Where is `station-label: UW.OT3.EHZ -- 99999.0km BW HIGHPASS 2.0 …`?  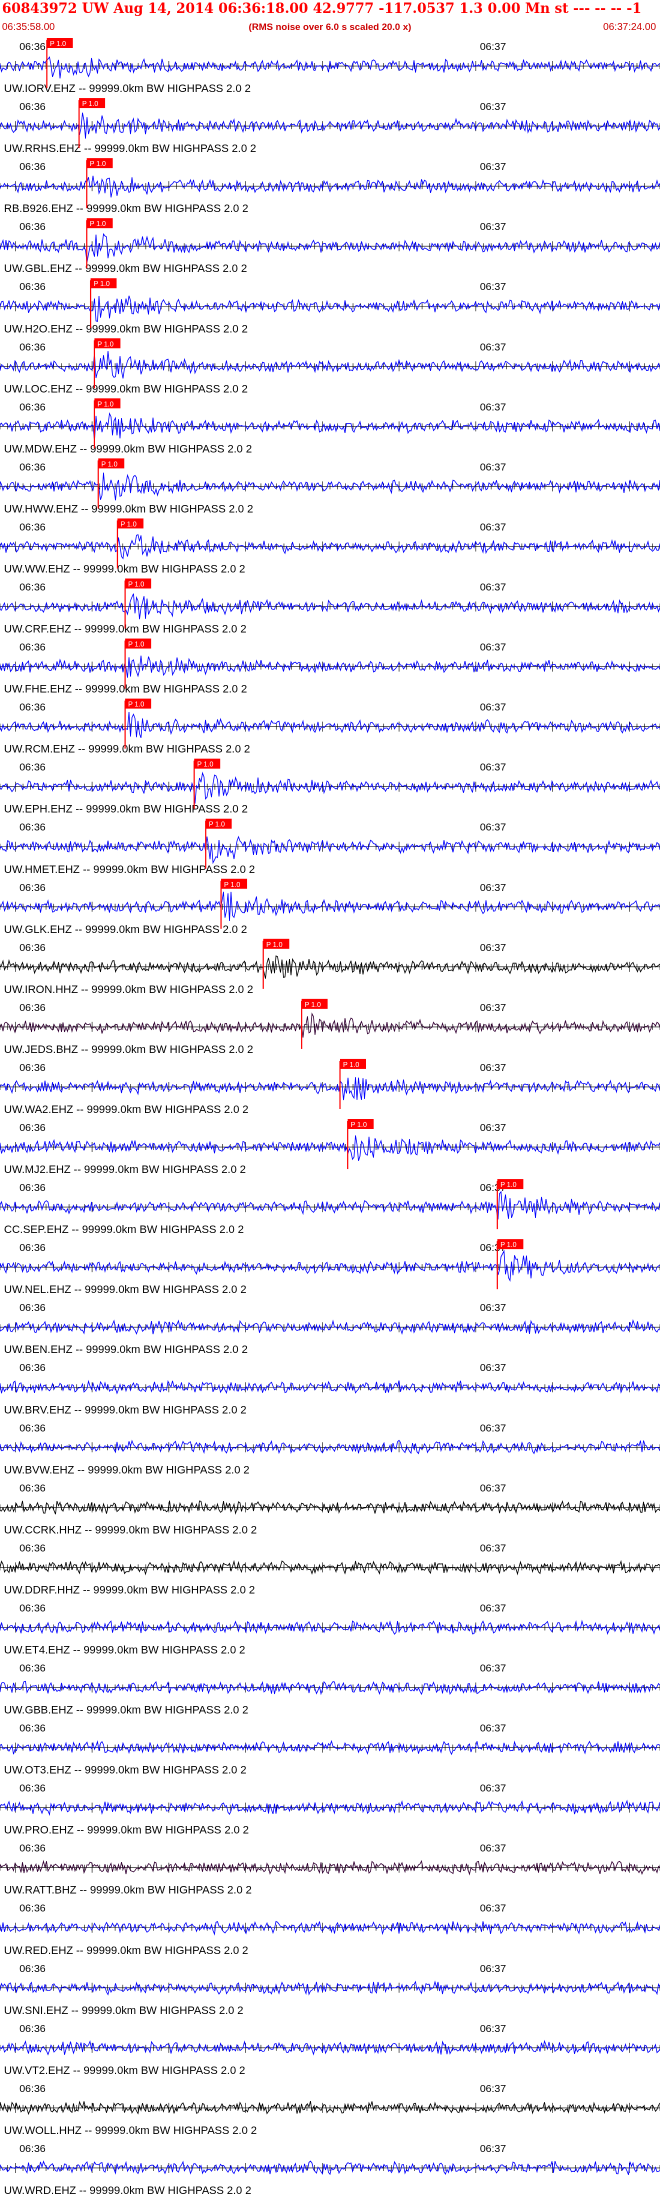
station-label: UW.OT3.EHZ -- 99999.0km BW HIGHPASS 2.0 … is located at coordinates (125, 1771).